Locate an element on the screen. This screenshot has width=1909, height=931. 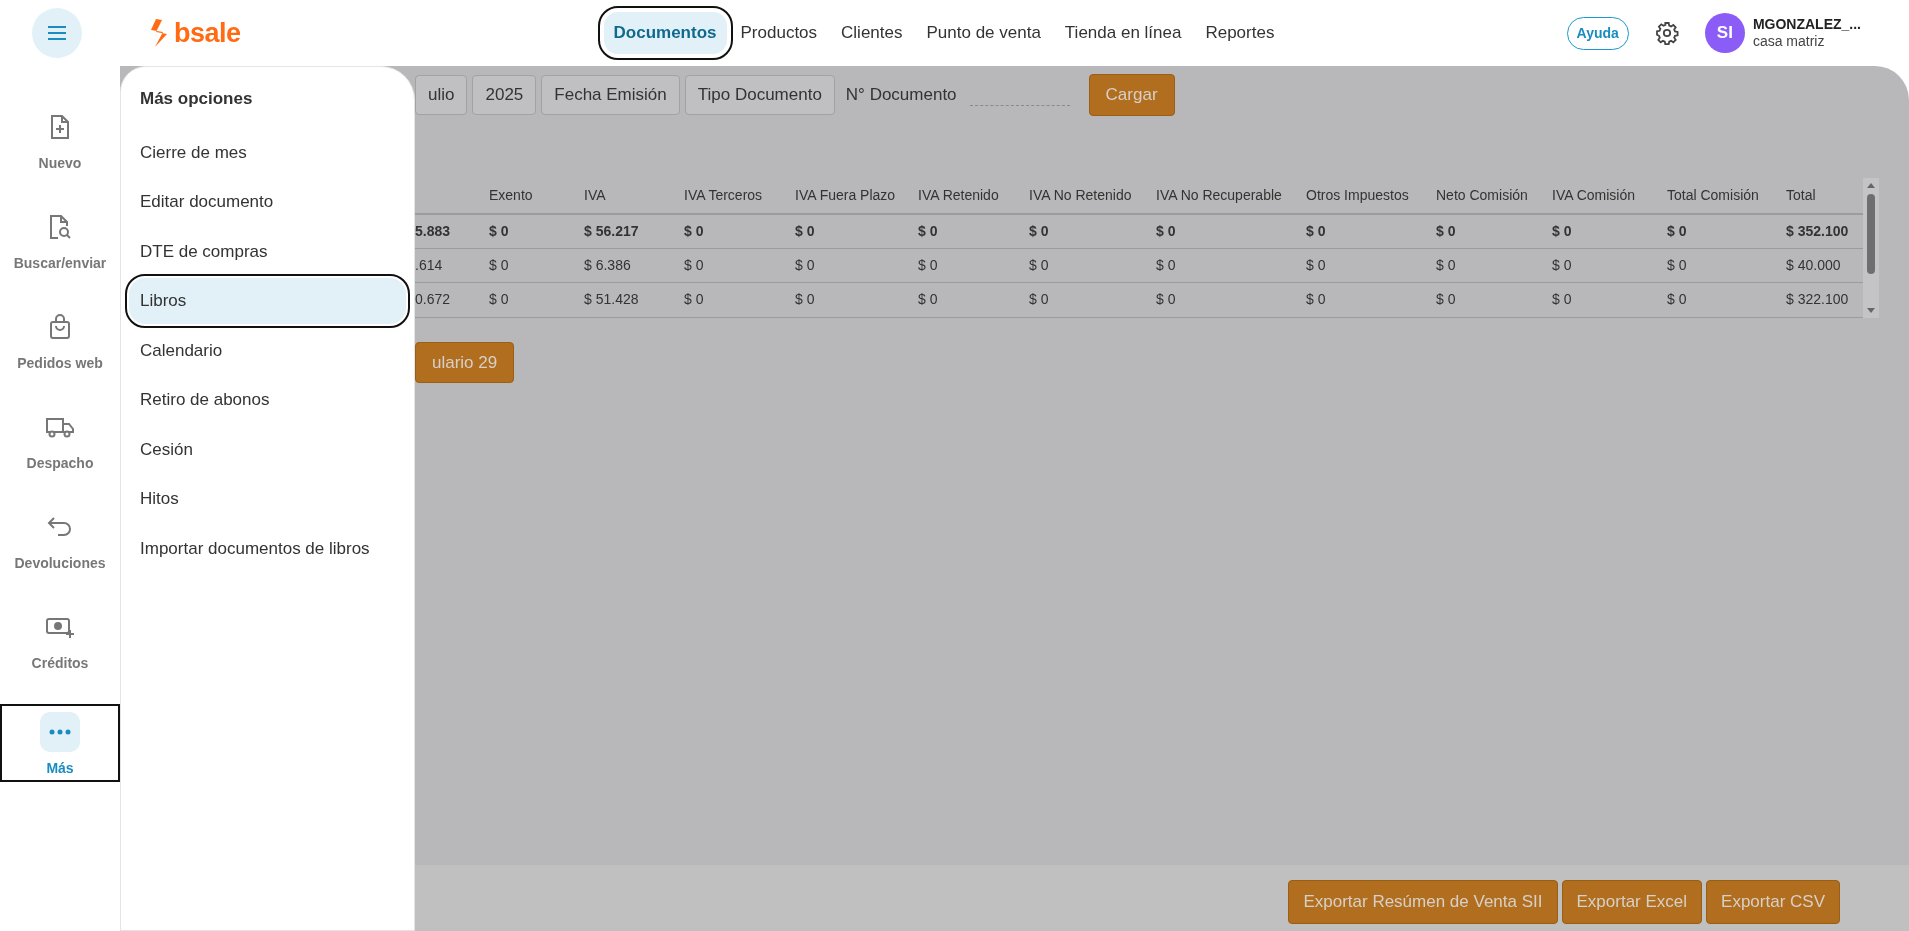
user-avatar: SI is located at coordinates (1724, 33).